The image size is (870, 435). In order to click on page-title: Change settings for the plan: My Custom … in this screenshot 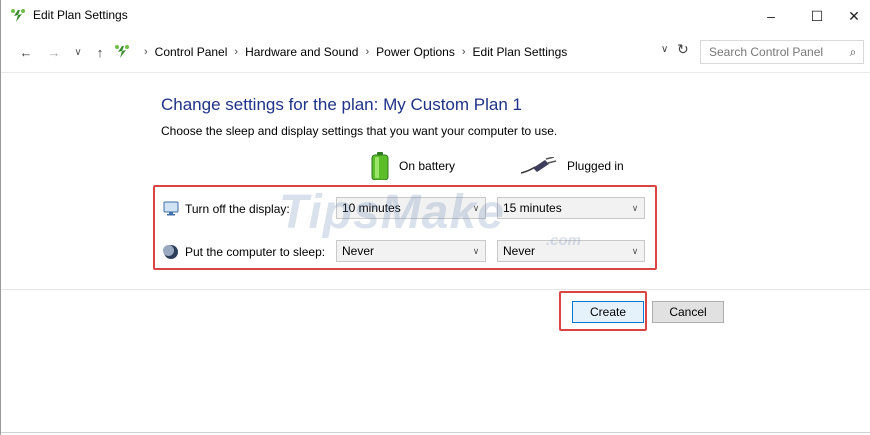, I will do `click(341, 104)`.